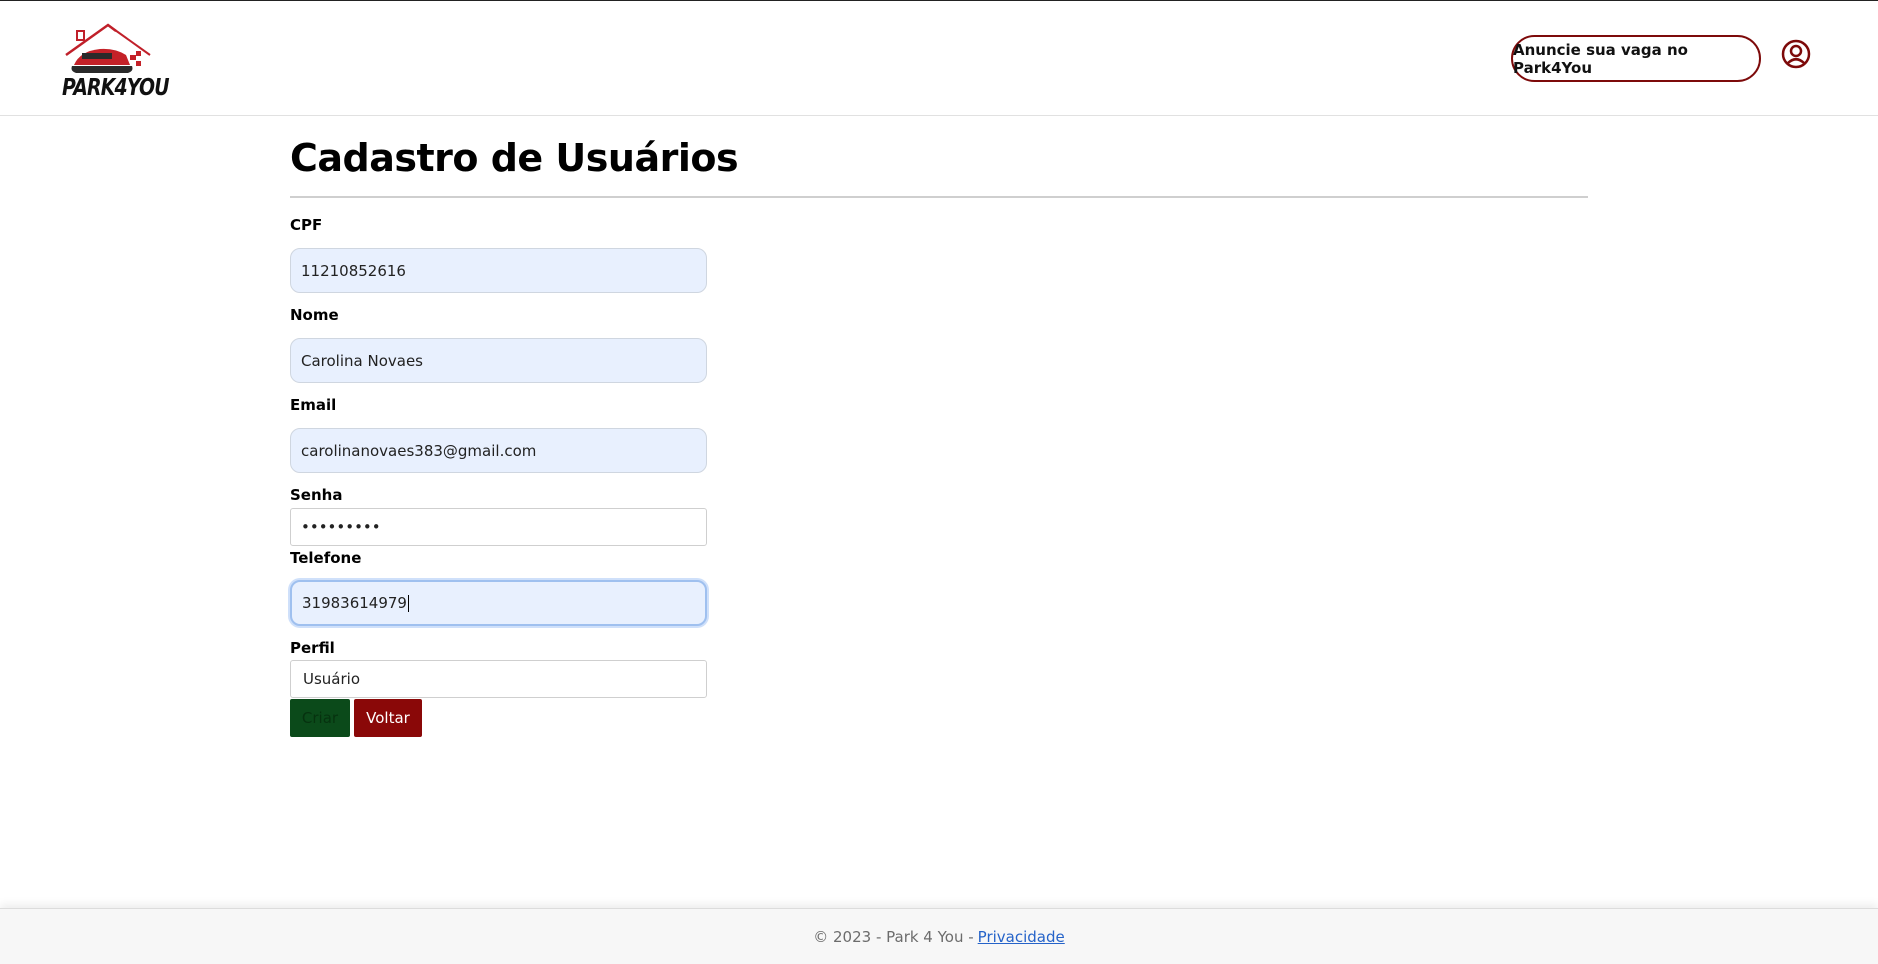  What do you see at coordinates (116, 88) in the screenshot?
I see `logo-text: PARK4YOU` at bounding box center [116, 88].